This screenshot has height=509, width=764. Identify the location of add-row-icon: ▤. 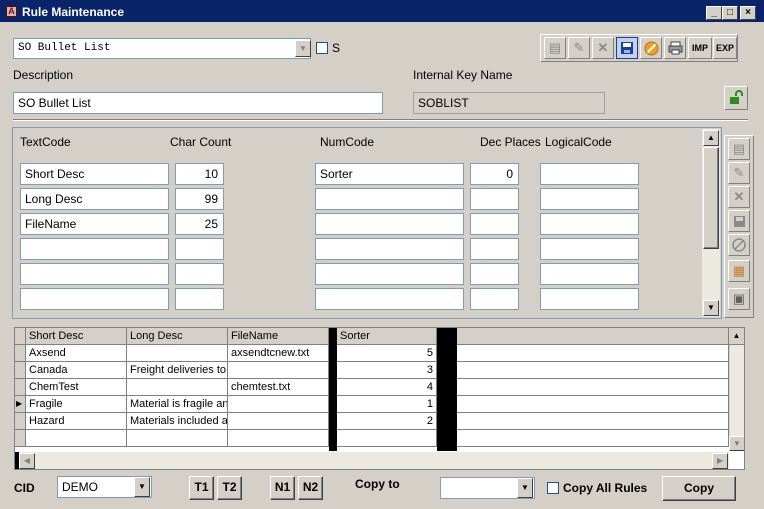
(739, 149).